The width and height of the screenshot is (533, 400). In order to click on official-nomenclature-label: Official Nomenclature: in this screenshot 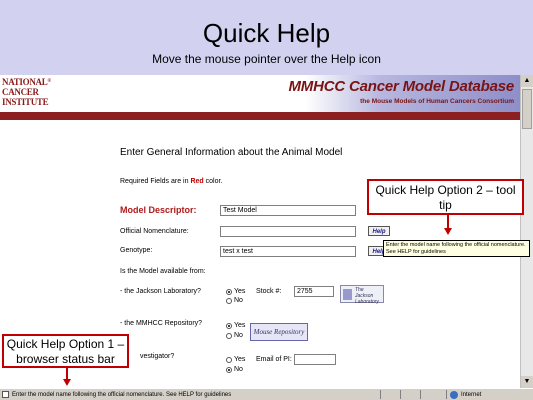, I will do `click(154, 231)`.